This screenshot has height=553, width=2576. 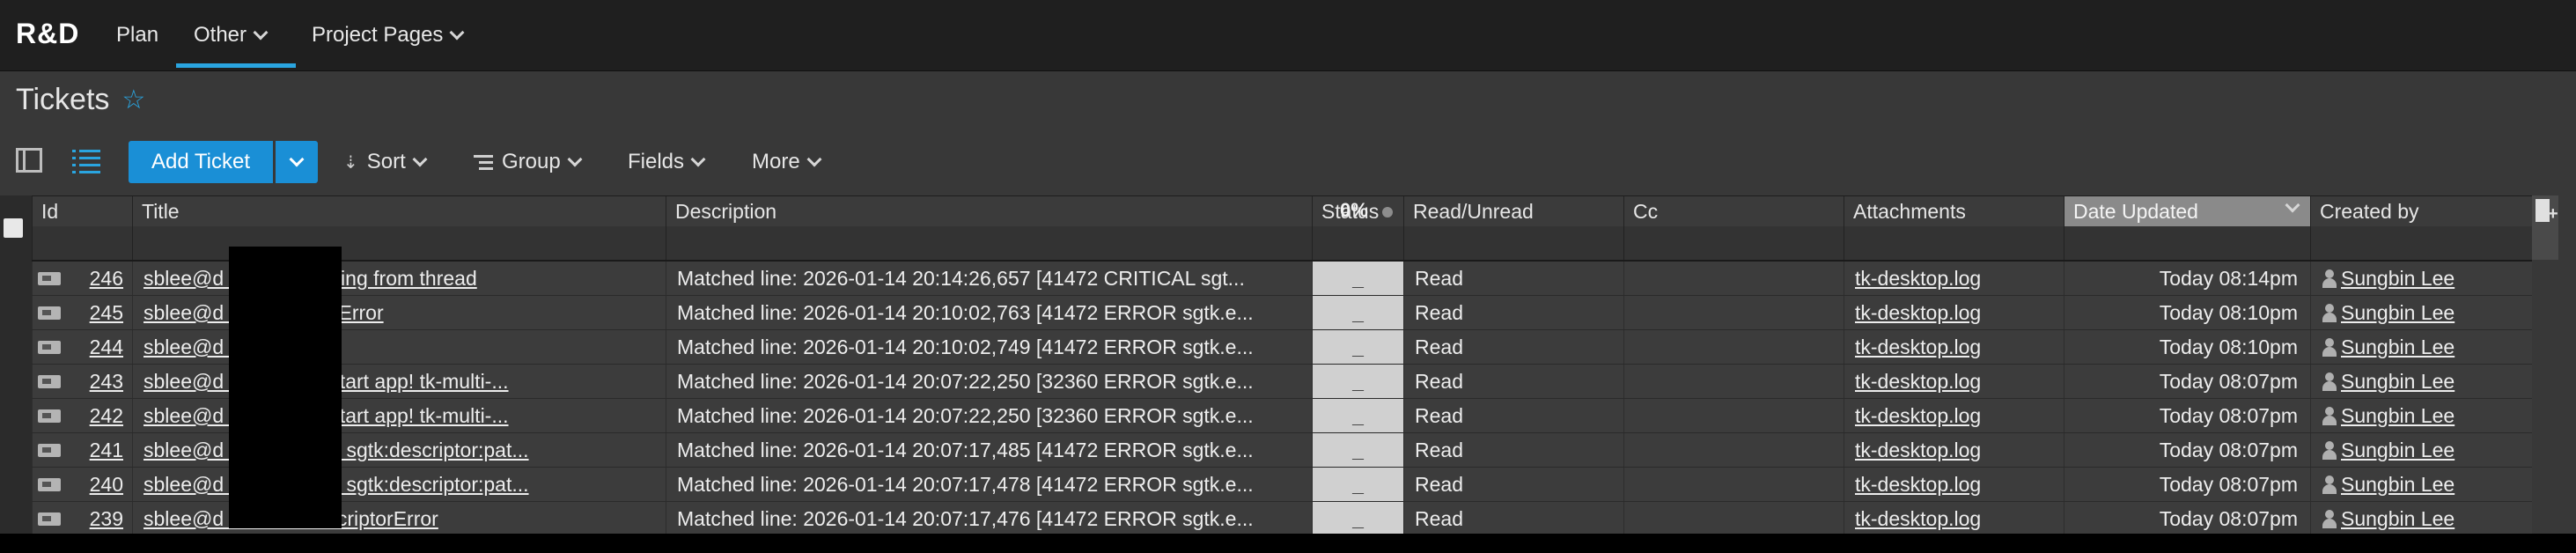 I want to click on ticket-id-link: 246, so click(x=82, y=278).